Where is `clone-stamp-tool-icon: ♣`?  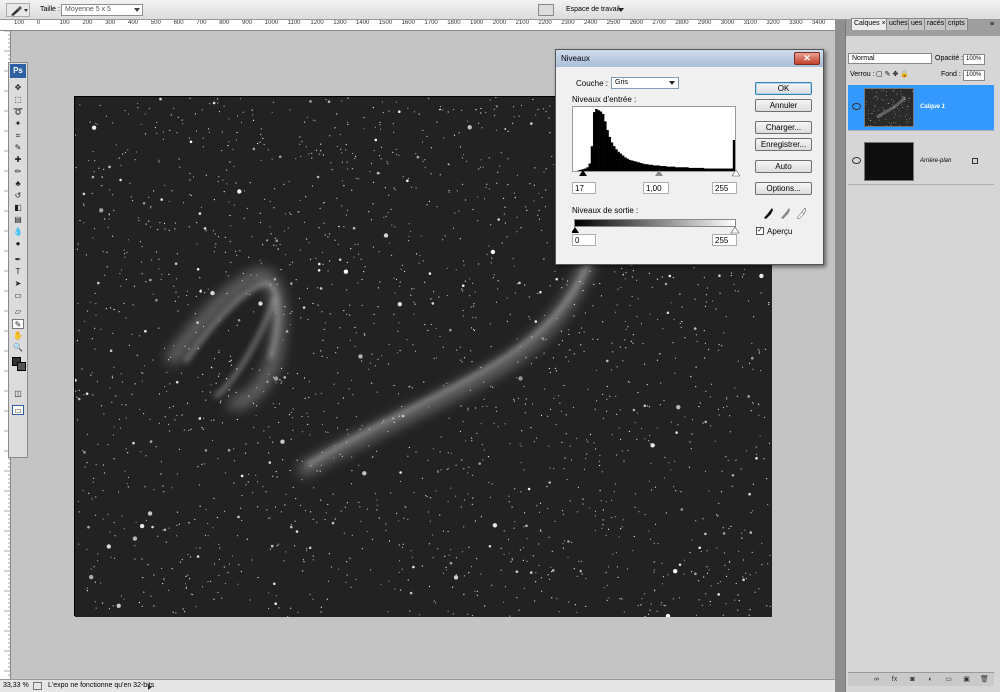
clone-stamp-tool-icon: ♣ is located at coordinates (18, 184).